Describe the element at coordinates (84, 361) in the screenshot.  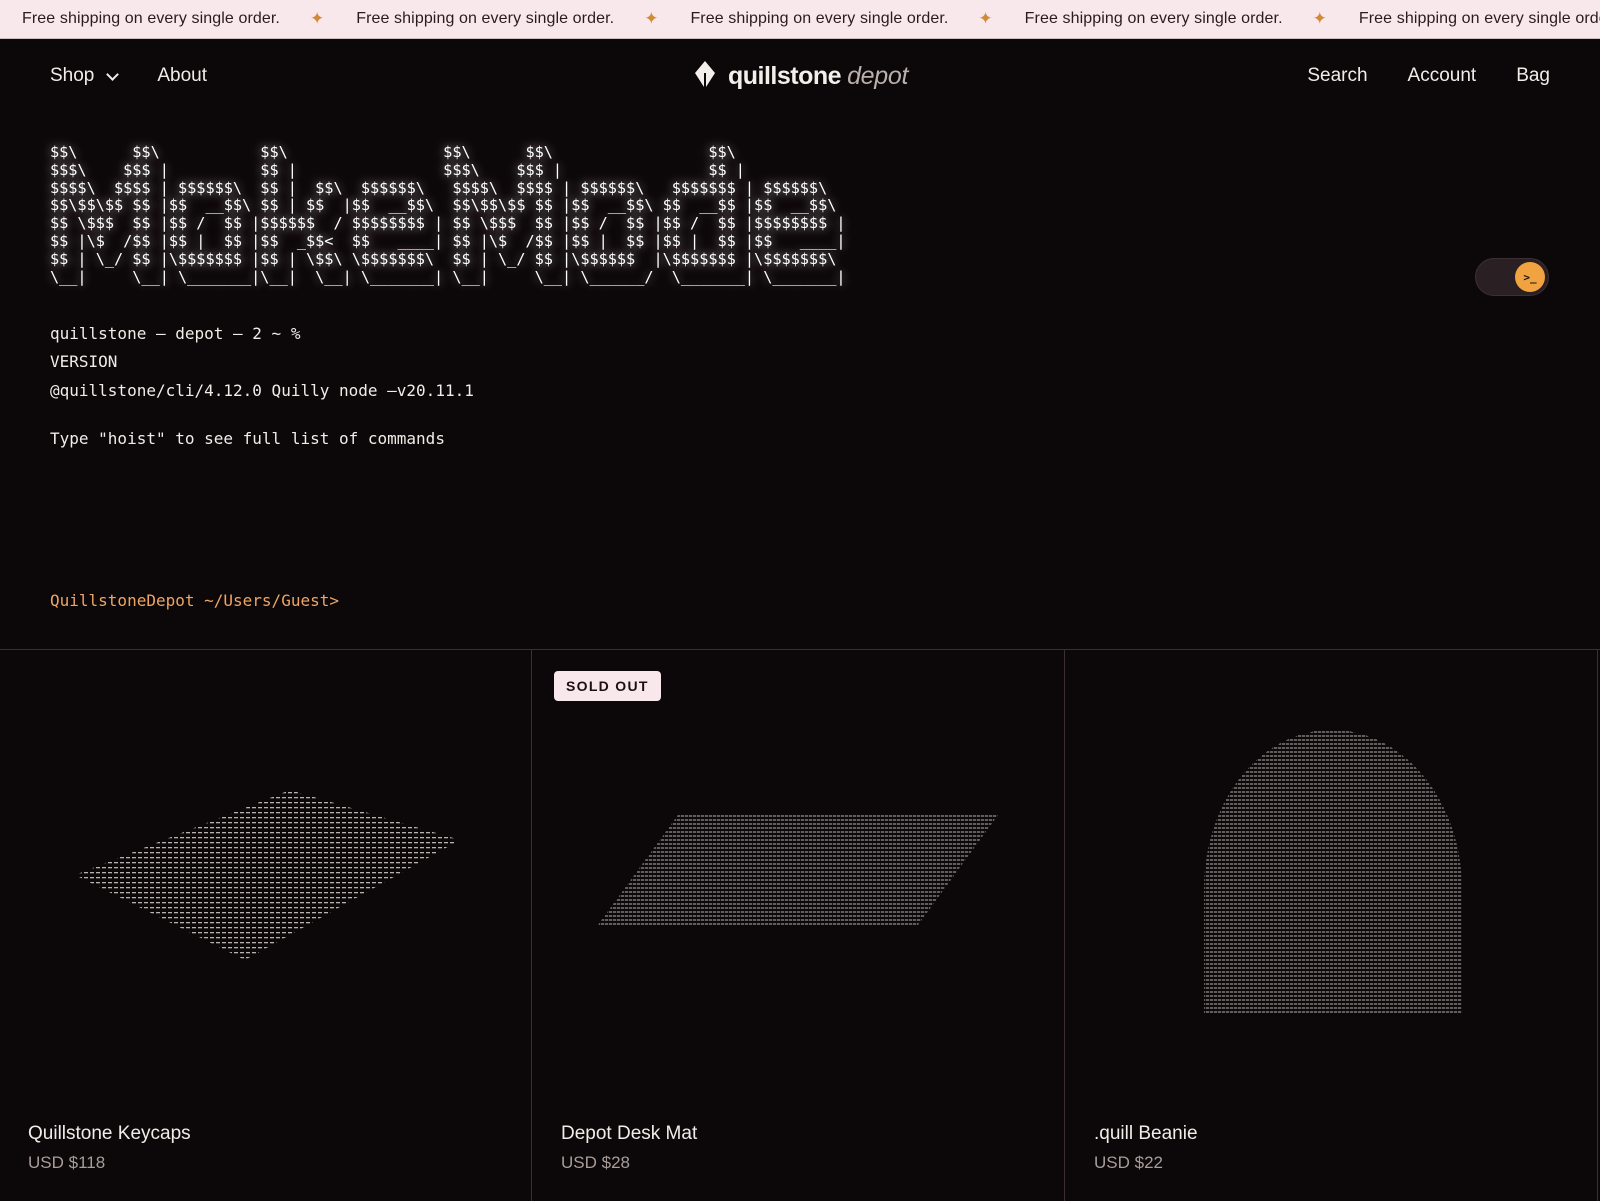
I see `terminal-version-label: VERSION` at that location.